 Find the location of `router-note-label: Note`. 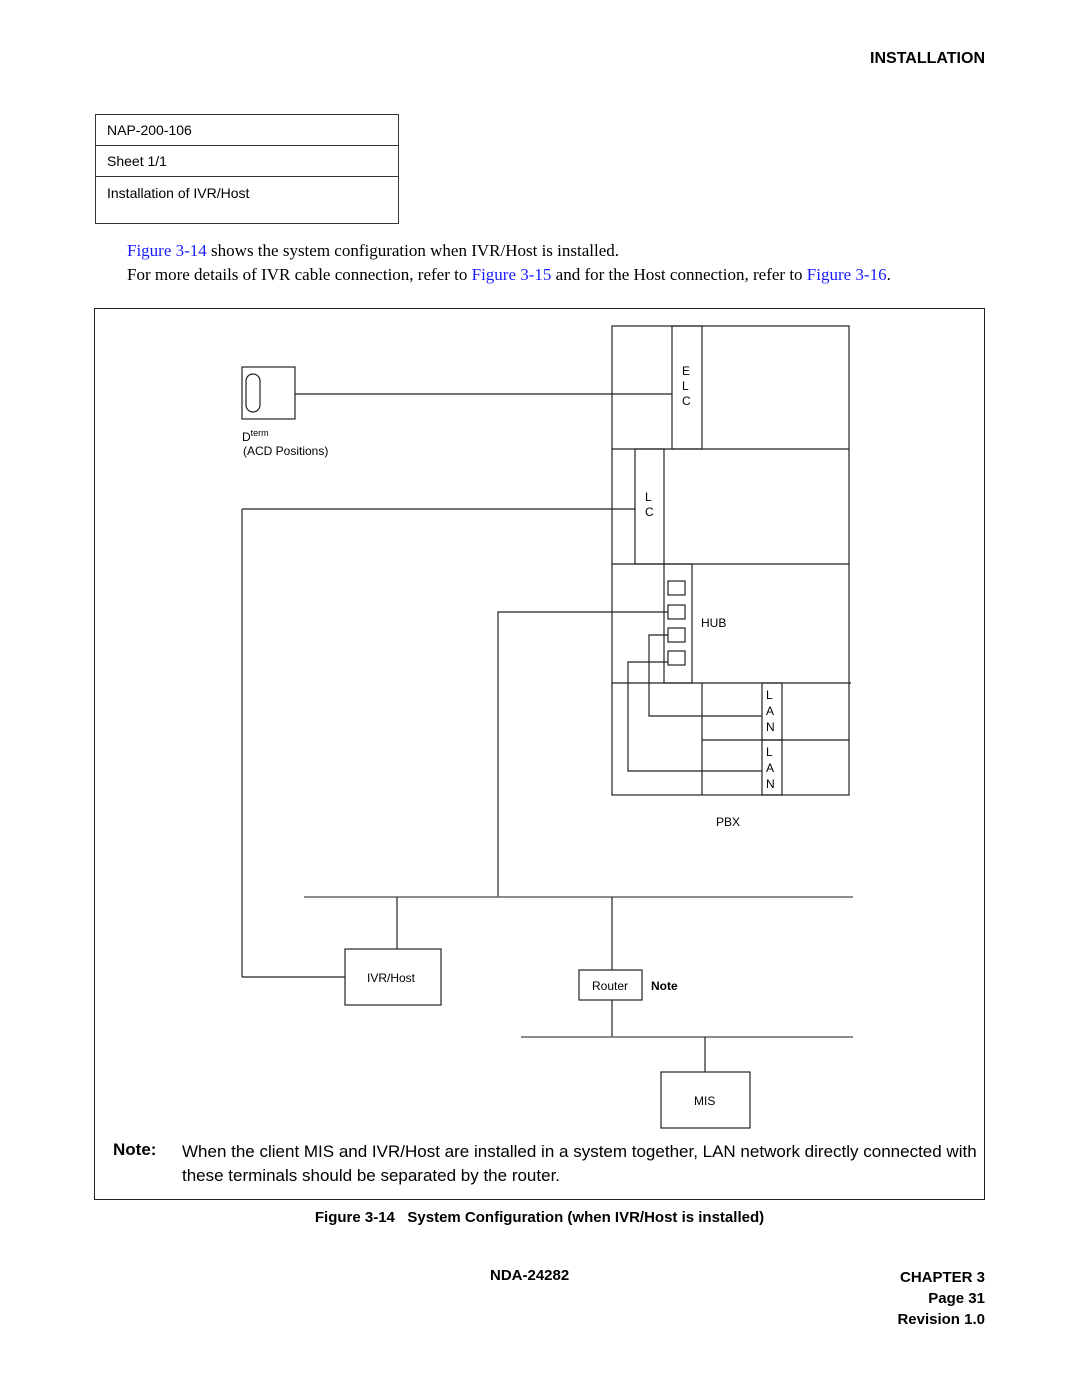

router-note-label: Note is located at coordinates (664, 986).